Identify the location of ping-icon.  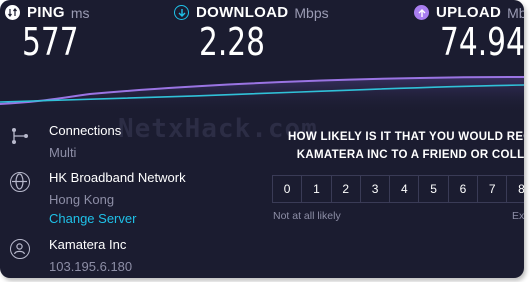
(12, 12).